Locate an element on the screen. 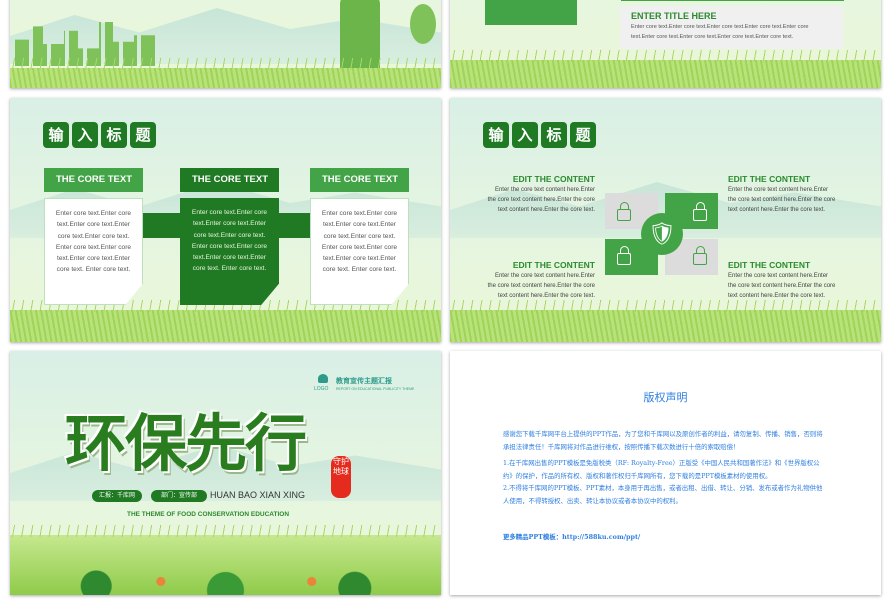 The width and height of the screenshot is (892, 600). subtitle: THE THEME OF FOOD CONSERVATION EDUCATION is located at coordinates (208, 514).